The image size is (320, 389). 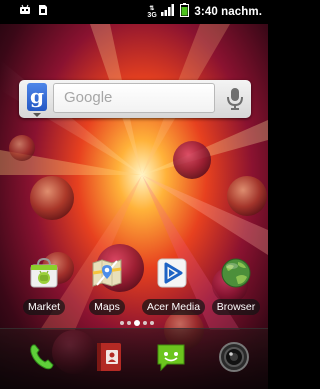 I want to click on acer-media-icon, so click(x=172, y=273).